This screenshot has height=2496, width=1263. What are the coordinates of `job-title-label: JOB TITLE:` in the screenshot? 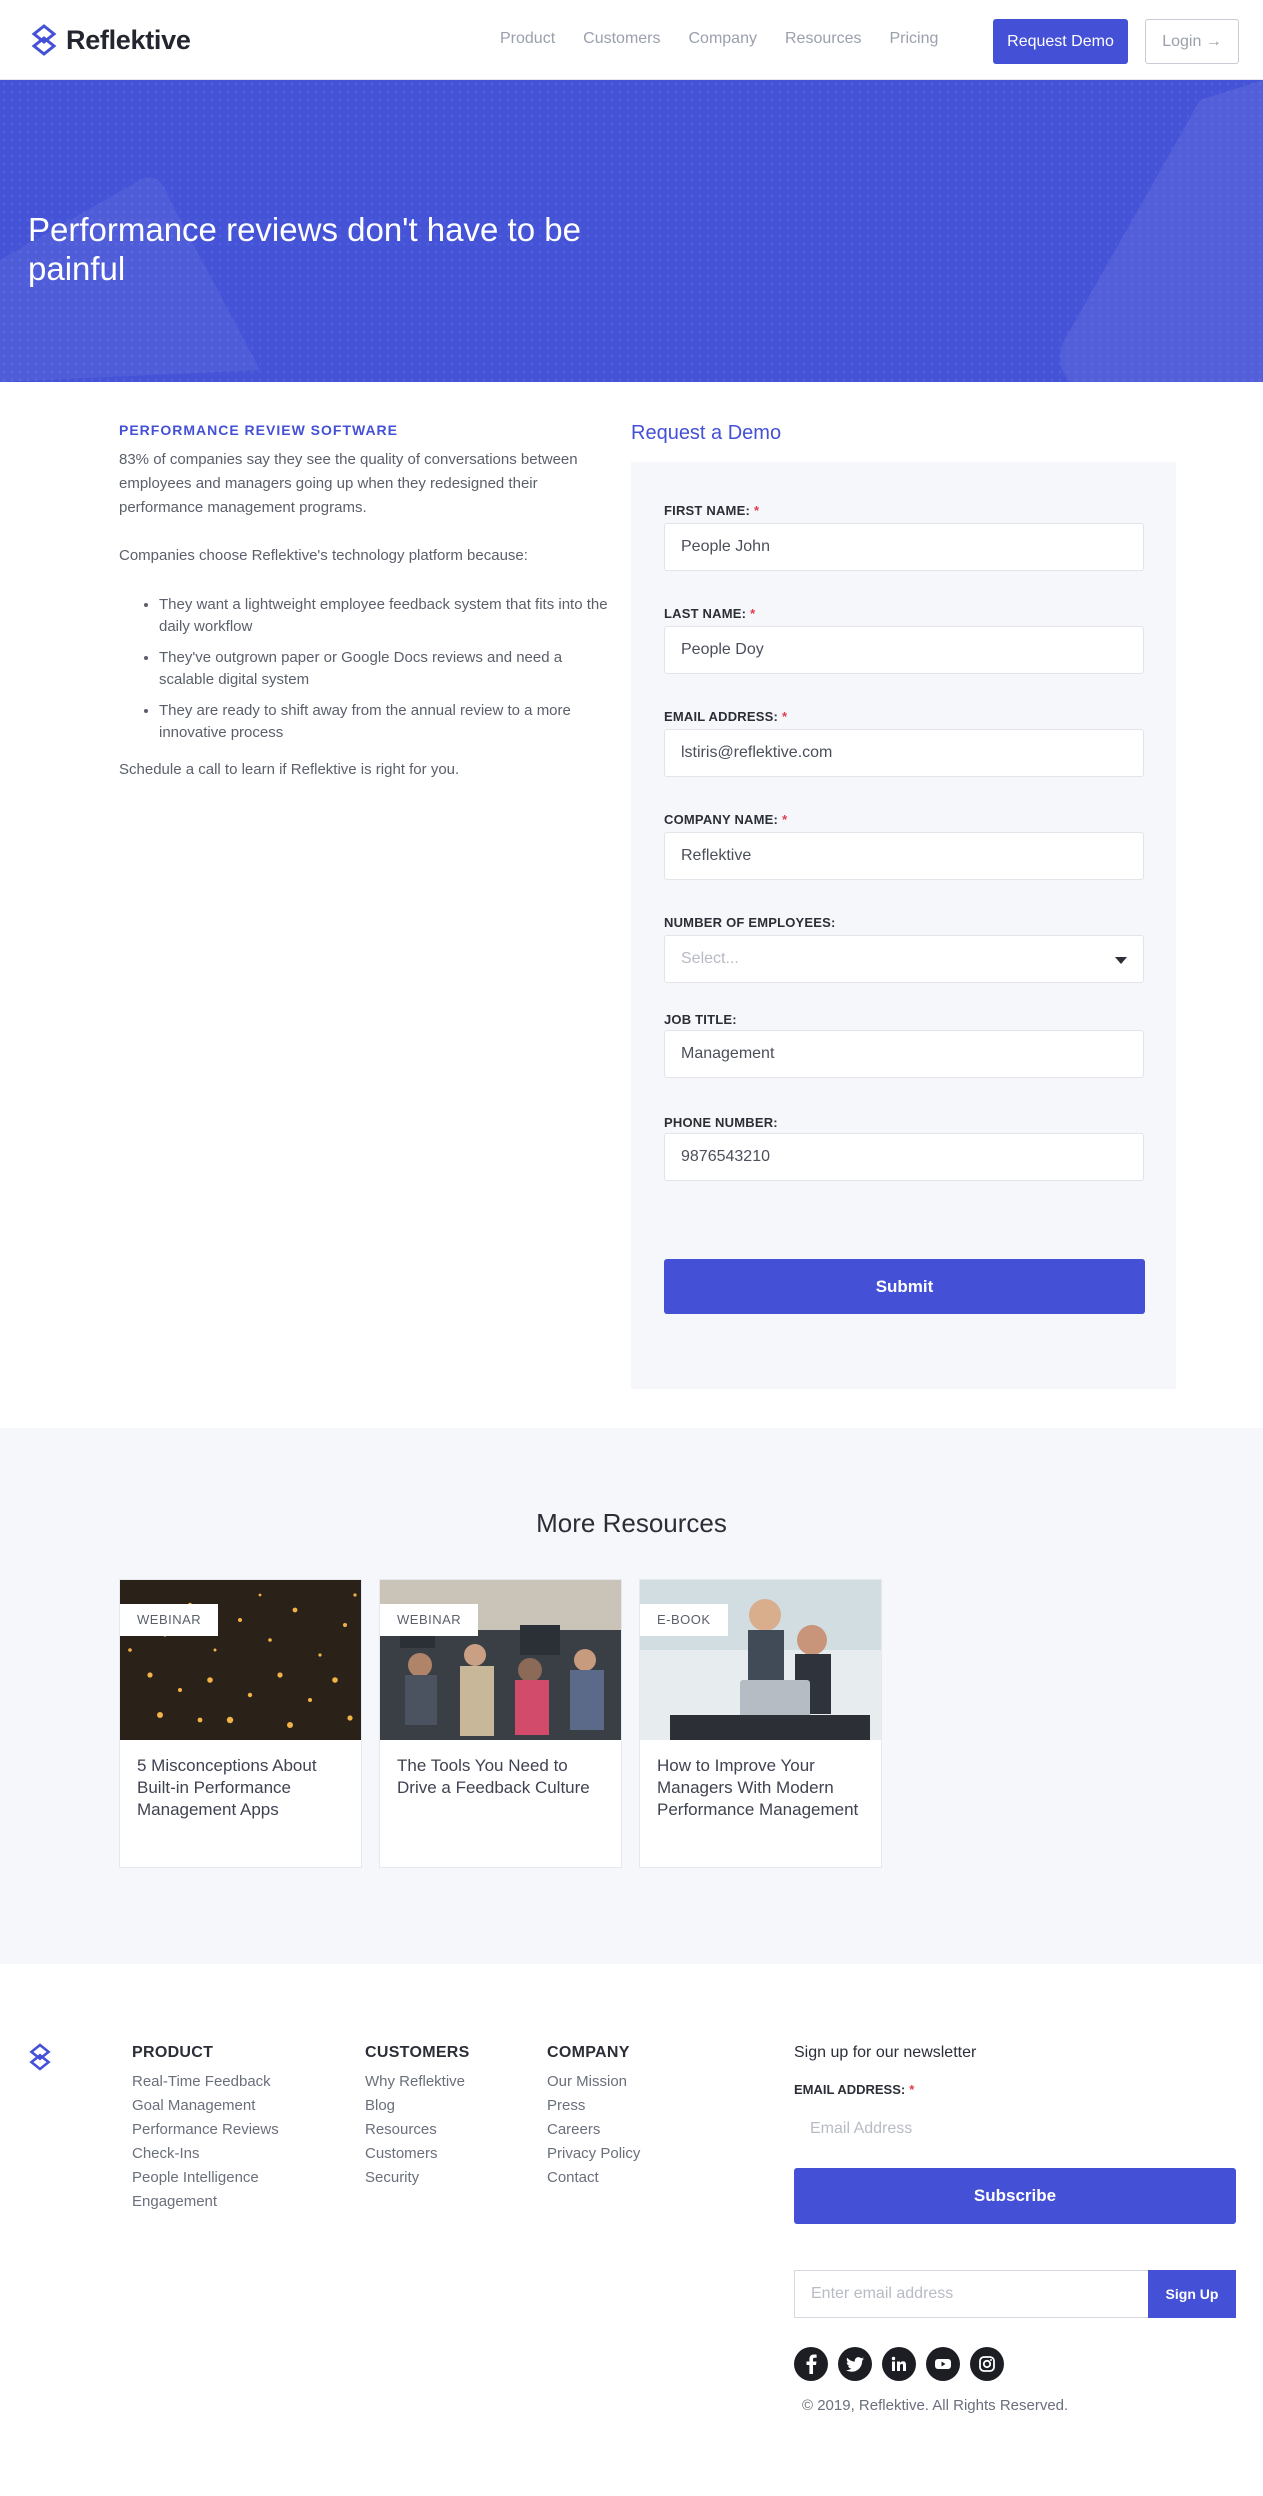 It's located at (700, 1019).